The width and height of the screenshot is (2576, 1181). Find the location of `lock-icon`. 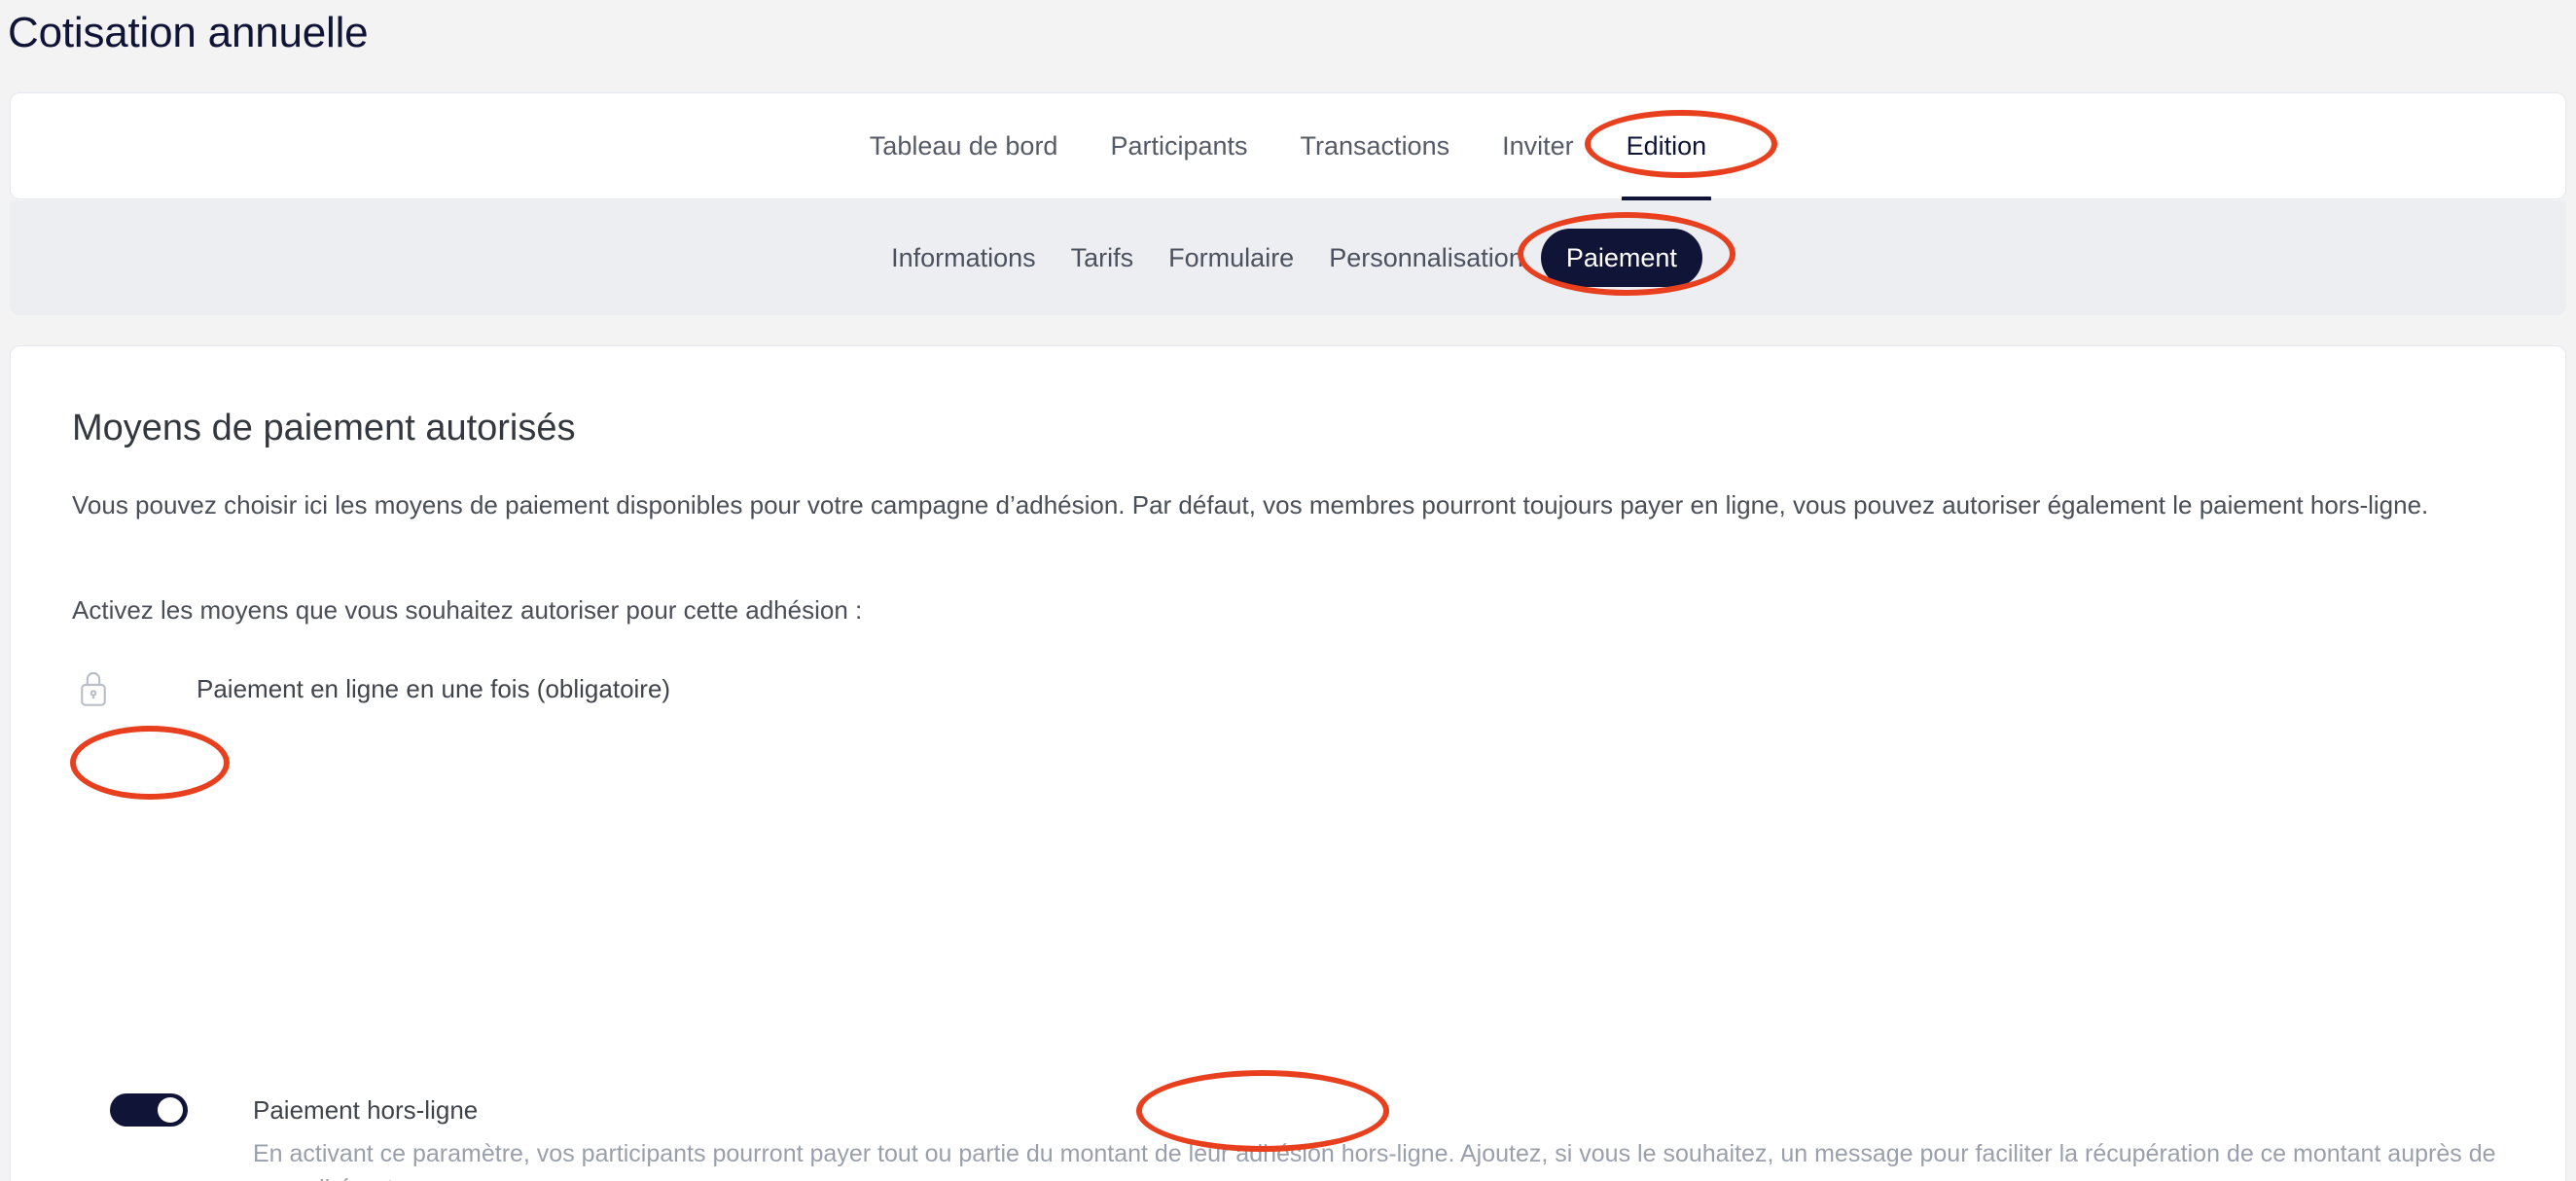

lock-icon is located at coordinates (93, 688).